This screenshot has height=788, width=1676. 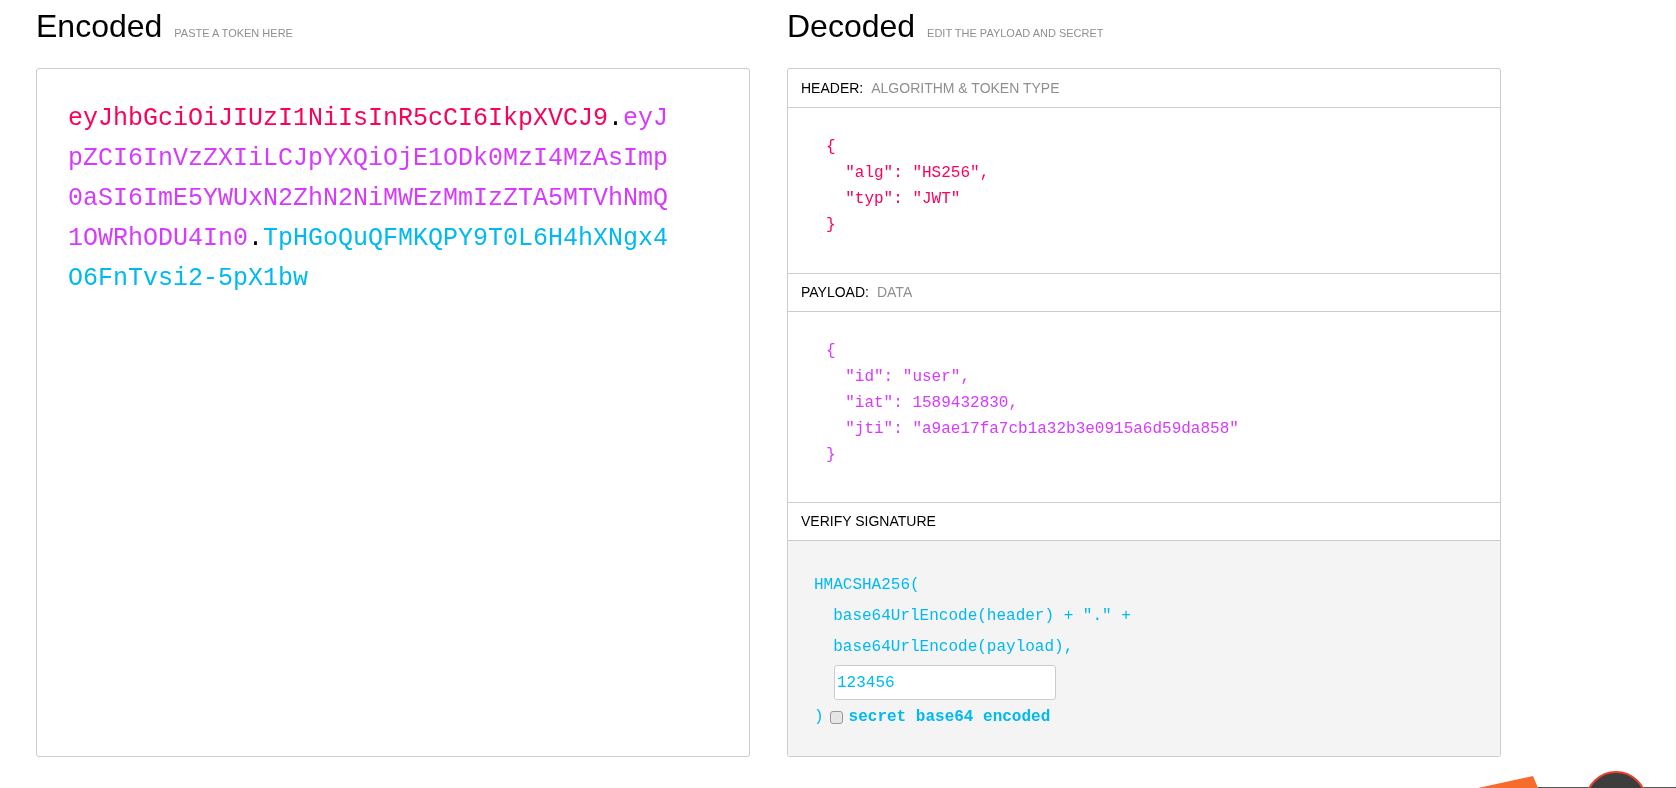 I want to click on secret-field: 123456, so click(x=945, y=682).